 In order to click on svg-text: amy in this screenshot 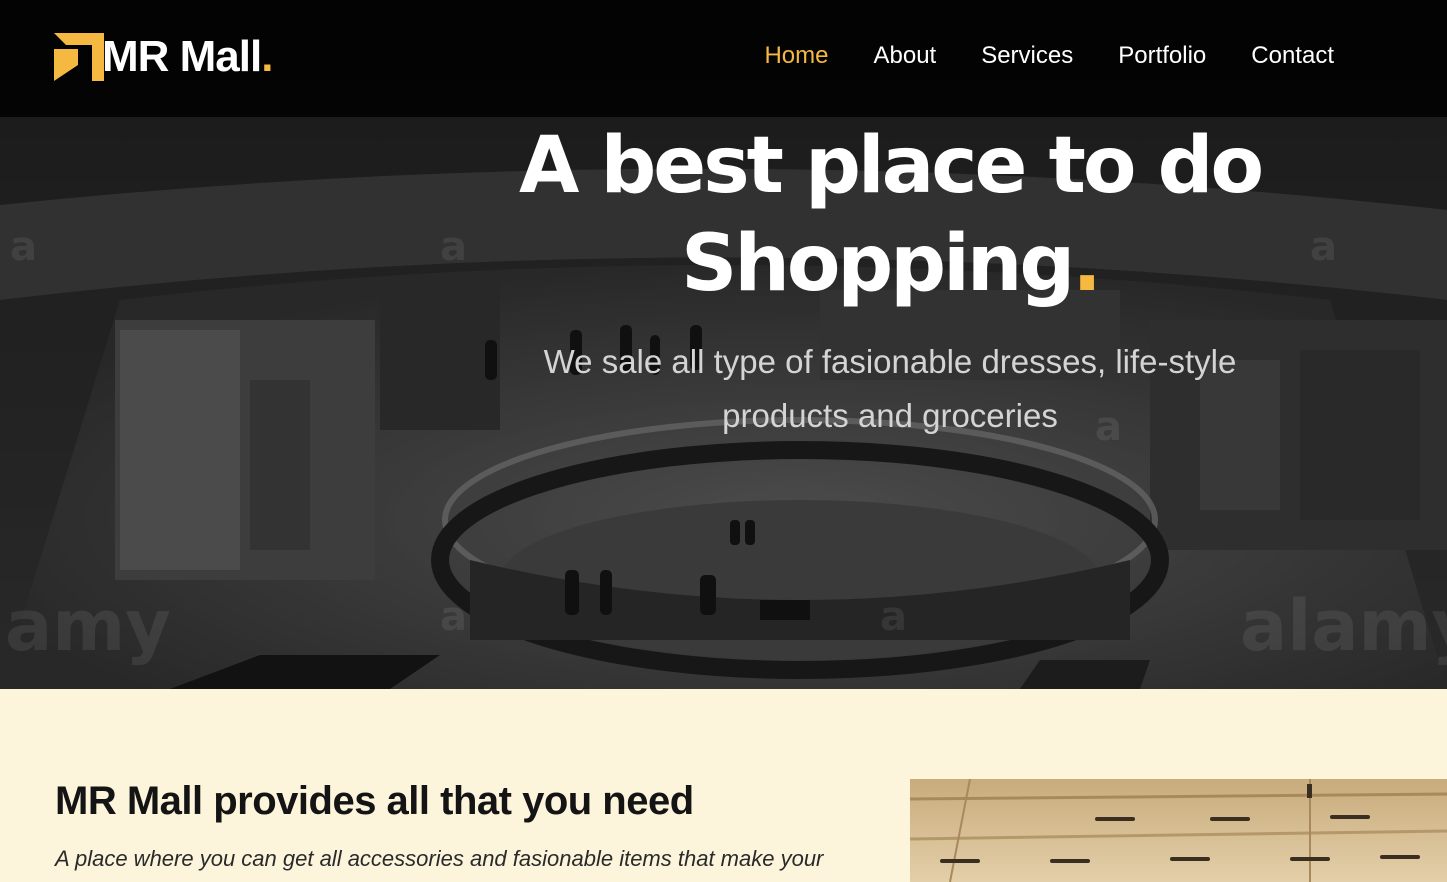, I will do `click(88, 626)`.